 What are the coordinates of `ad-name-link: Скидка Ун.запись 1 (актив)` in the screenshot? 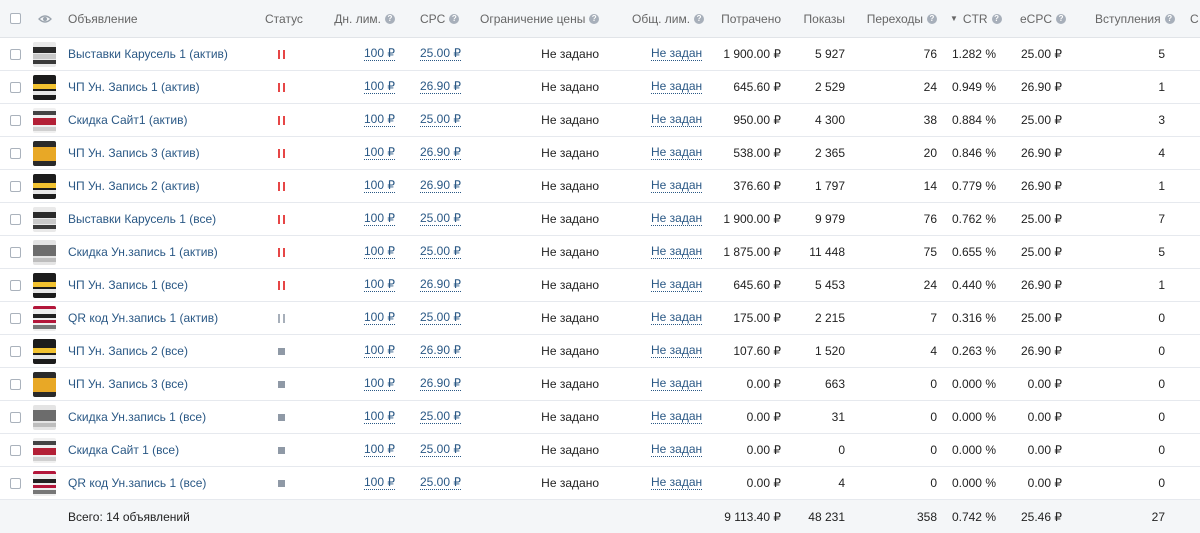 It's located at (143, 252).